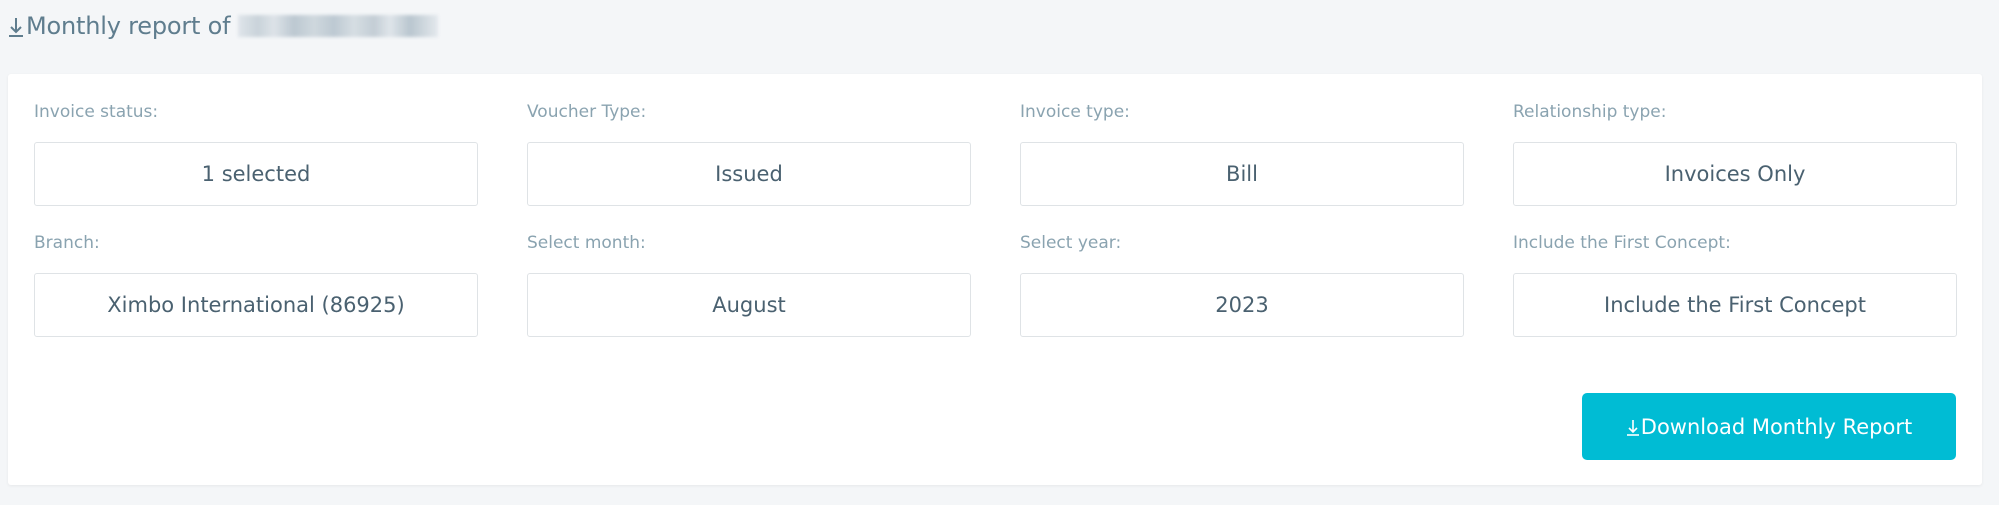  Describe the element at coordinates (587, 112) in the screenshot. I see `voucher-type-label: Voucher Type:` at that location.